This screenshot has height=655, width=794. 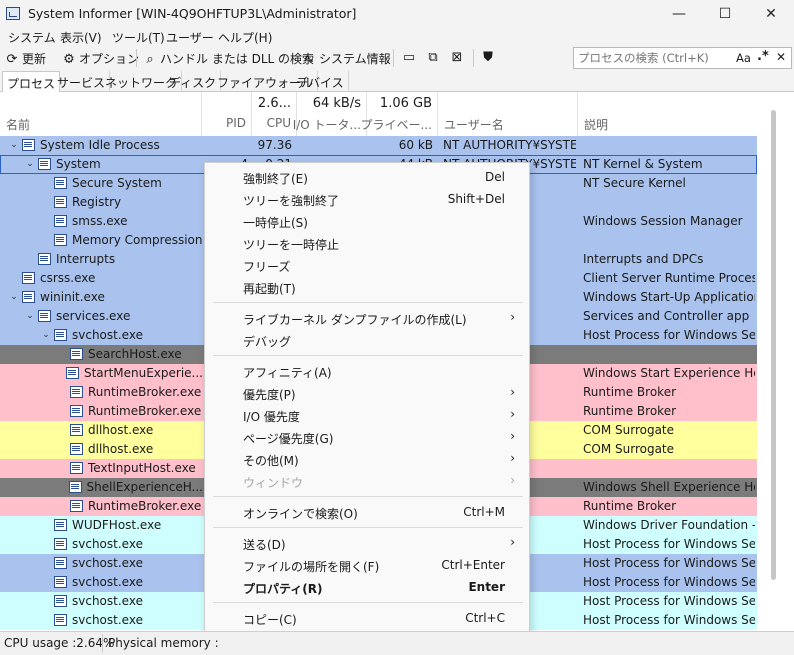 What do you see at coordinates (137, 240) in the screenshot?
I see `process-name: Memory Compression` at bounding box center [137, 240].